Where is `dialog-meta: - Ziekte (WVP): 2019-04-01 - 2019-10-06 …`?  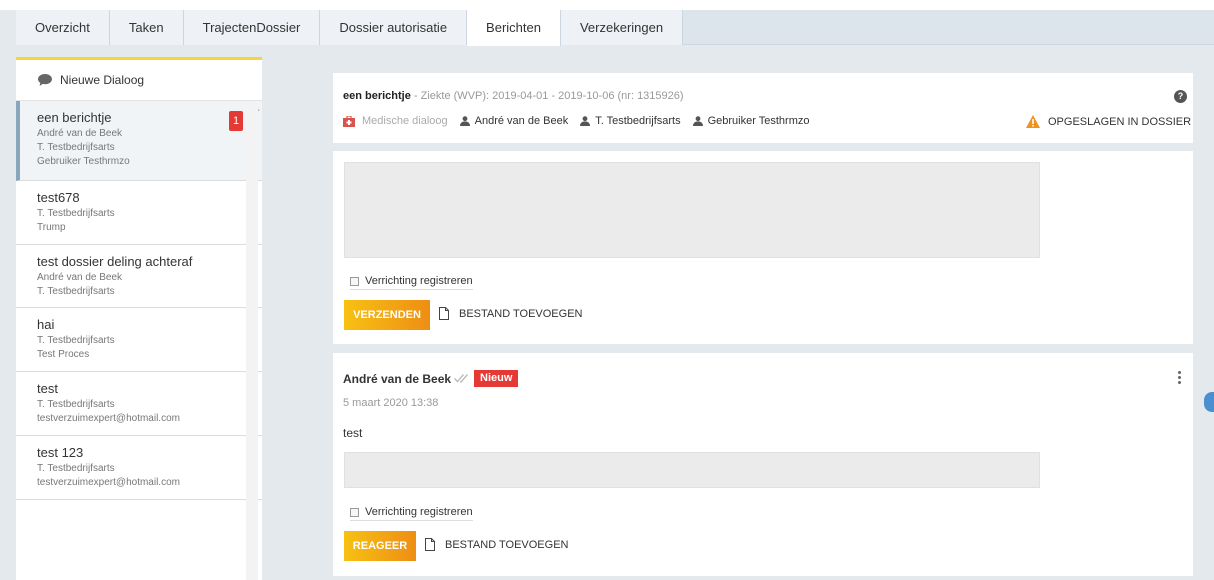 dialog-meta: - Ziekte (WVP): 2019-04-01 - 2019-10-06 … is located at coordinates (547, 96).